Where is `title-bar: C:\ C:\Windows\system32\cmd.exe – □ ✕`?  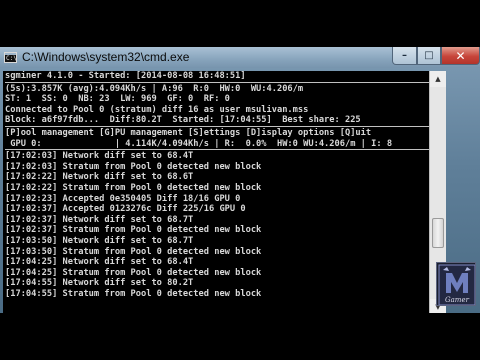
title-bar: C:\ C:\Windows\system32\cmd.exe – □ ✕ is located at coordinates (240, 57).